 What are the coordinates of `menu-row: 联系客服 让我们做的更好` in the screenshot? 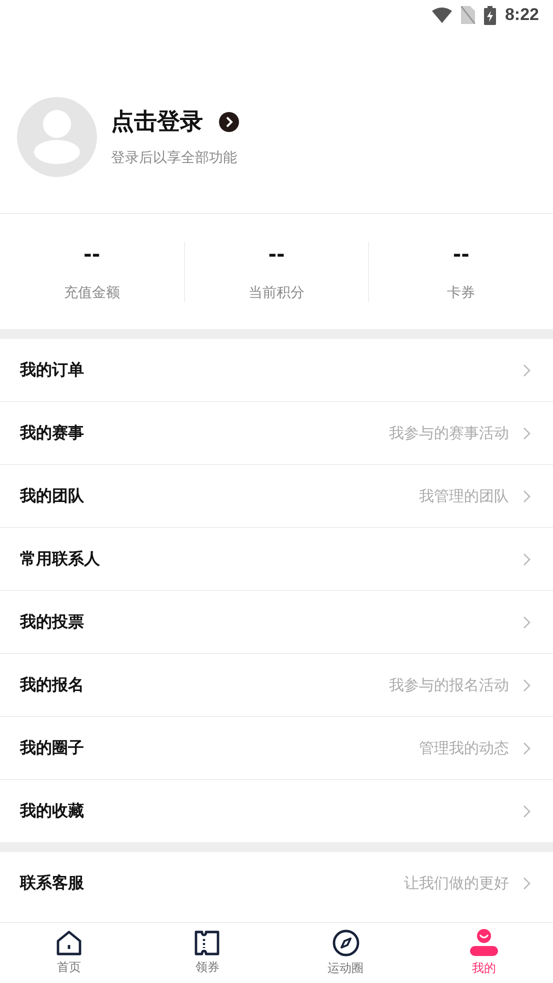 It's located at (276, 883).